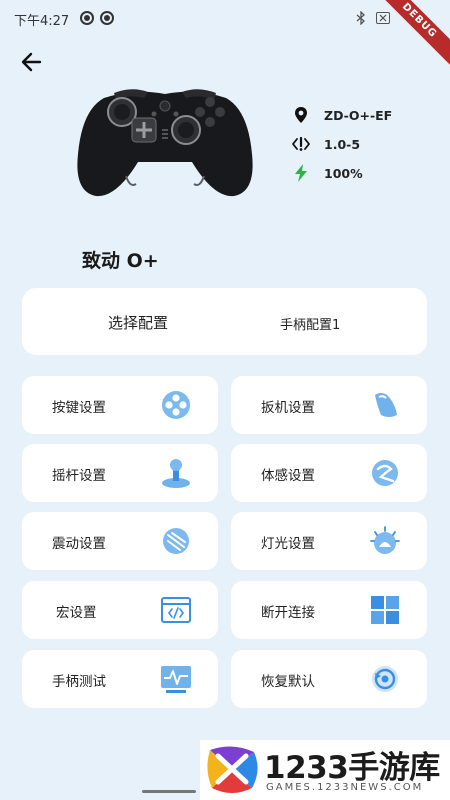 This screenshot has height=800, width=450. What do you see at coordinates (176, 679) in the screenshot?
I see `test-icon` at bounding box center [176, 679].